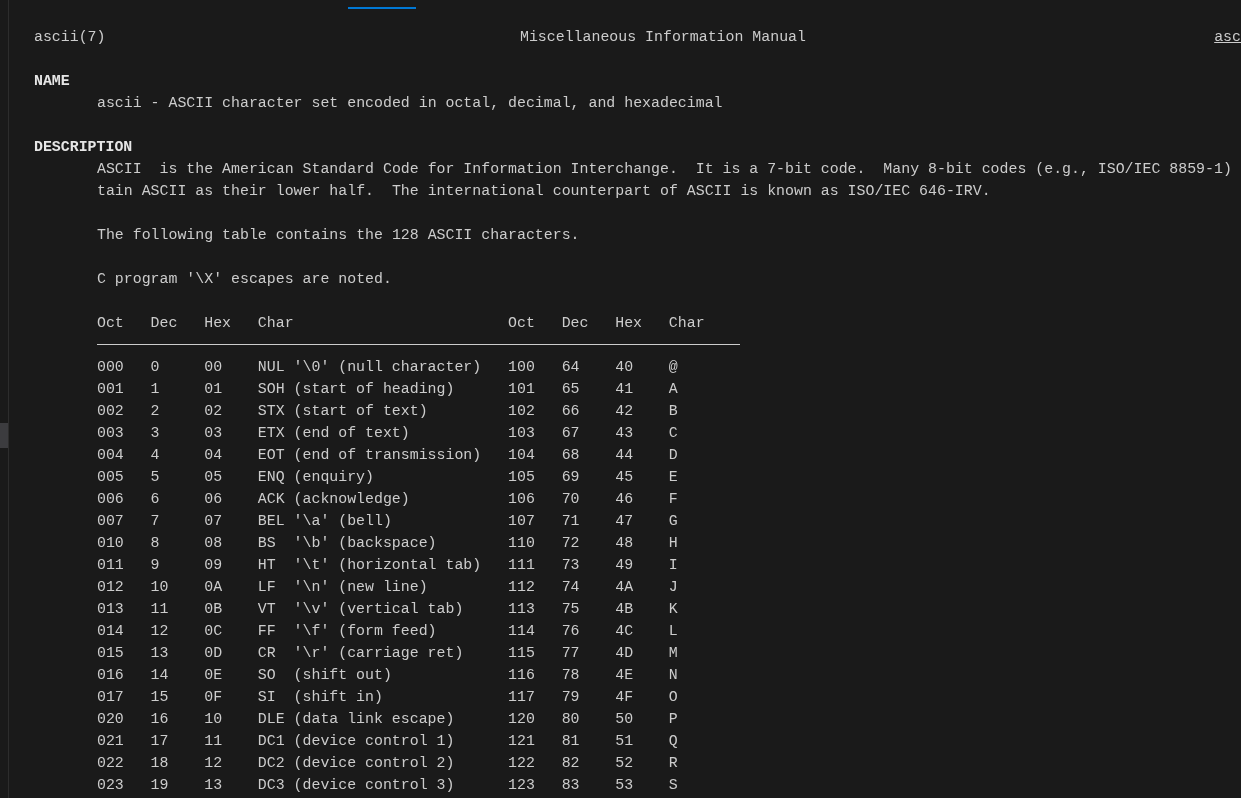 The width and height of the screenshot is (1241, 798). I want to click on table-cell: G, so click(673, 521).